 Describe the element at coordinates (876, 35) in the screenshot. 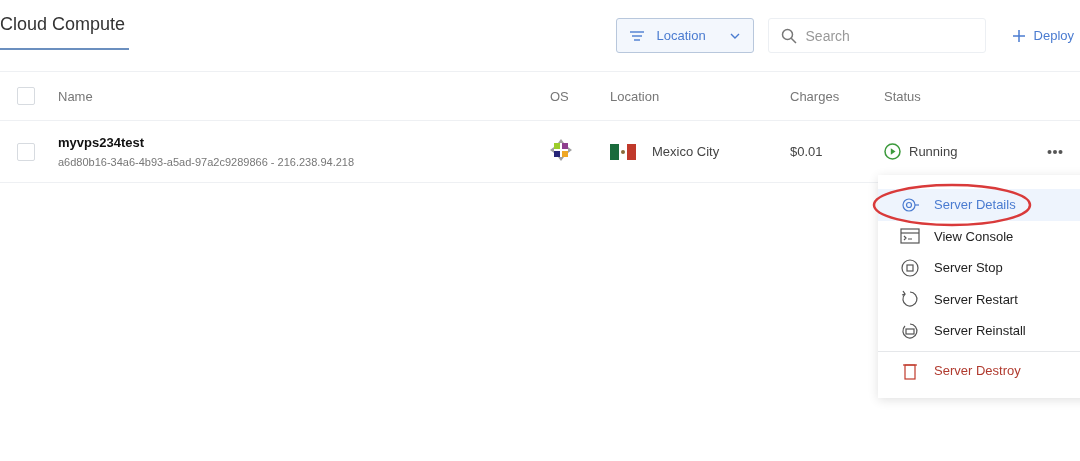

I see `search-field: Search` at that location.